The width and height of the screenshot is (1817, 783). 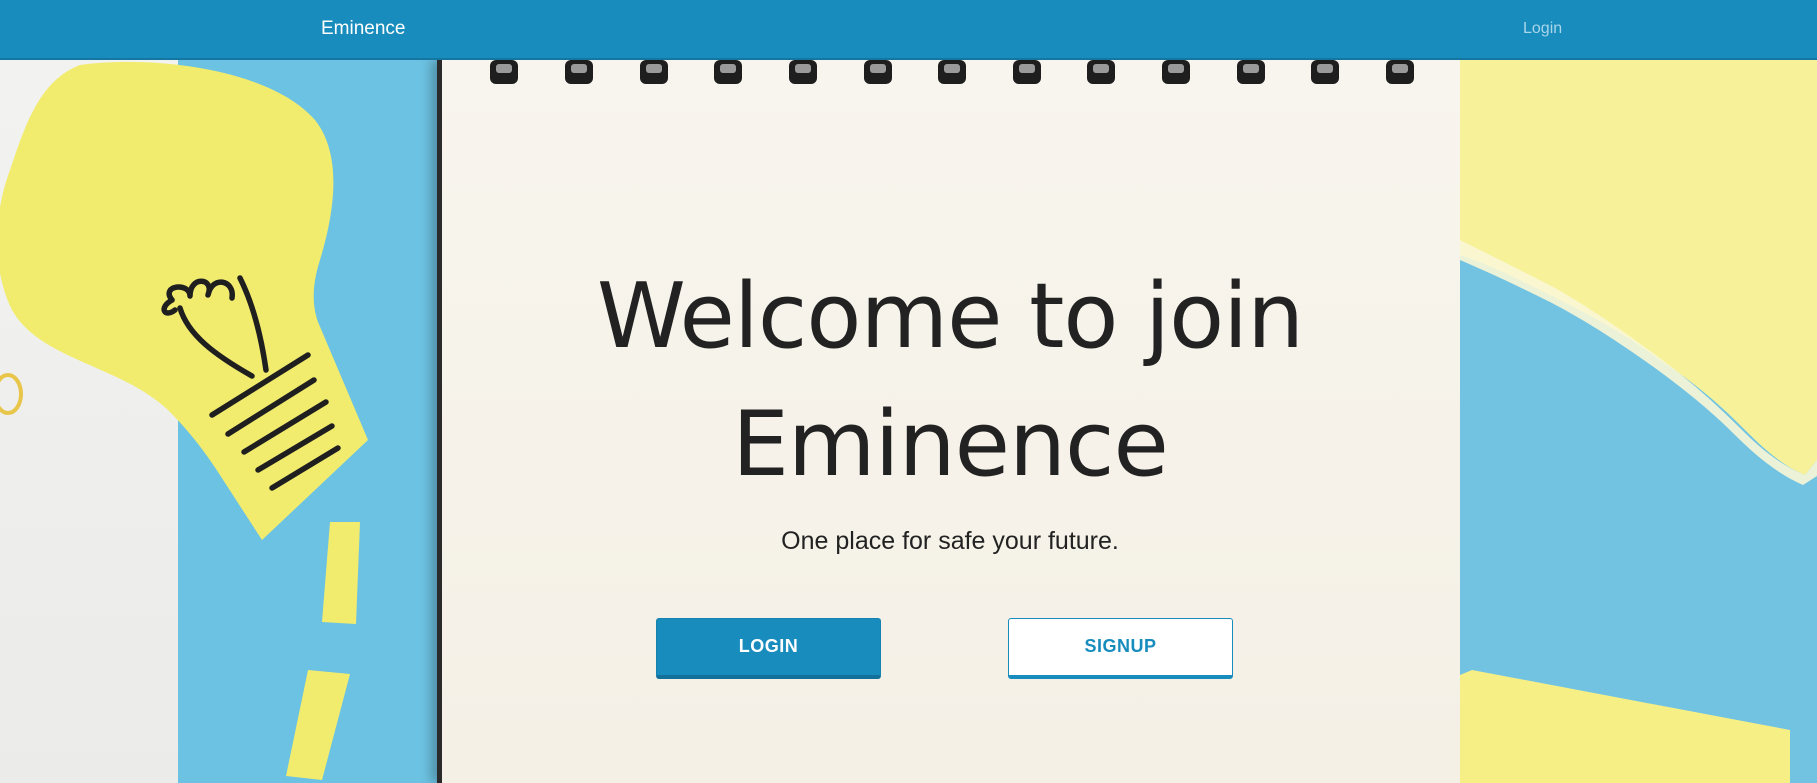 What do you see at coordinates (768, 648) in the screenshot?
I see `login-button: LOGIN` at bounding box center [768, 648].